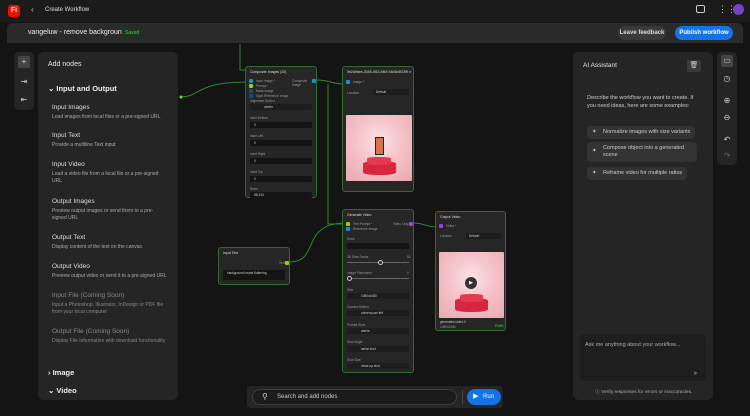 Image resolution: width=750 pixels, height=416 pixels. What do you see at coordinates (727, 156) in the screenshot?
I see `redo-icon: ↷` at bounding box center [727, 156].